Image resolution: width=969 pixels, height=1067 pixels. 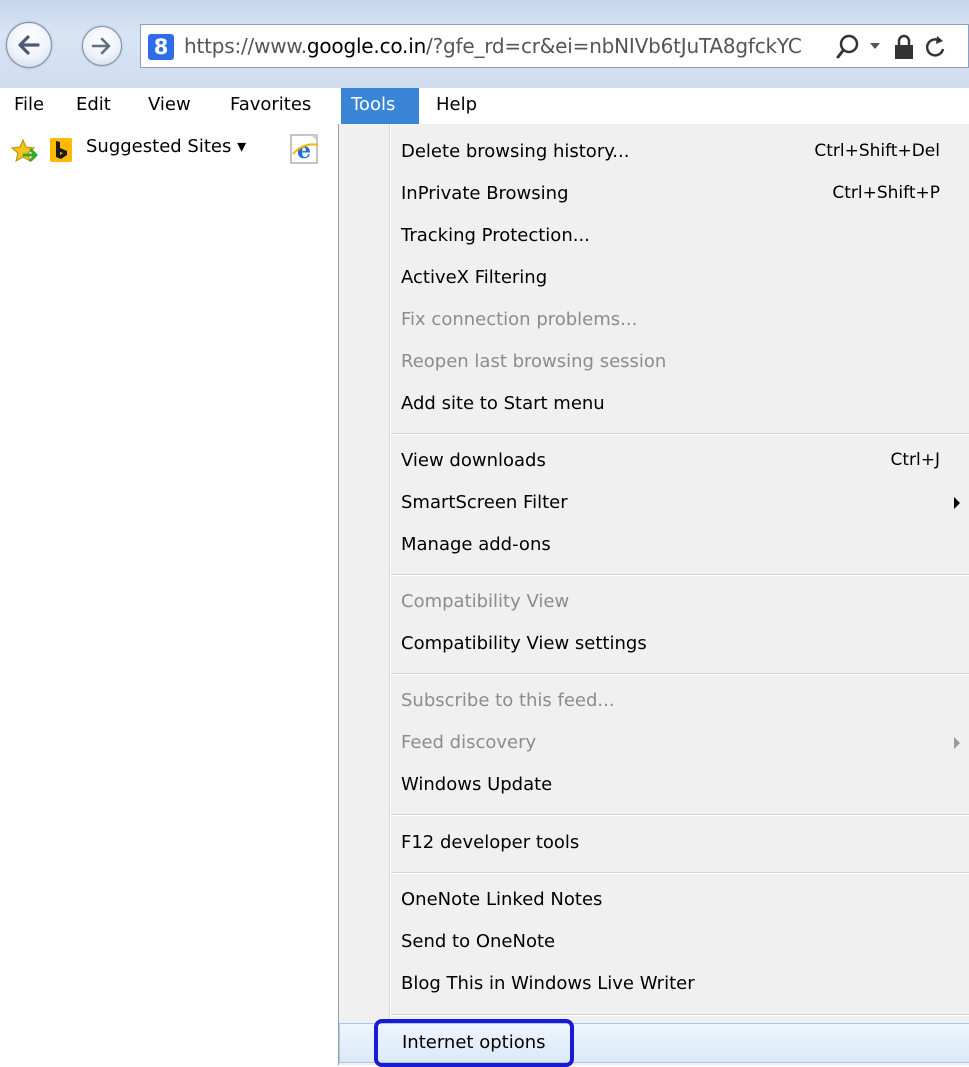 What do you see at coordinates (474, 1043) in the screenshot?
I see `annotation-highlight-box` at bounding box center [474, 1043].